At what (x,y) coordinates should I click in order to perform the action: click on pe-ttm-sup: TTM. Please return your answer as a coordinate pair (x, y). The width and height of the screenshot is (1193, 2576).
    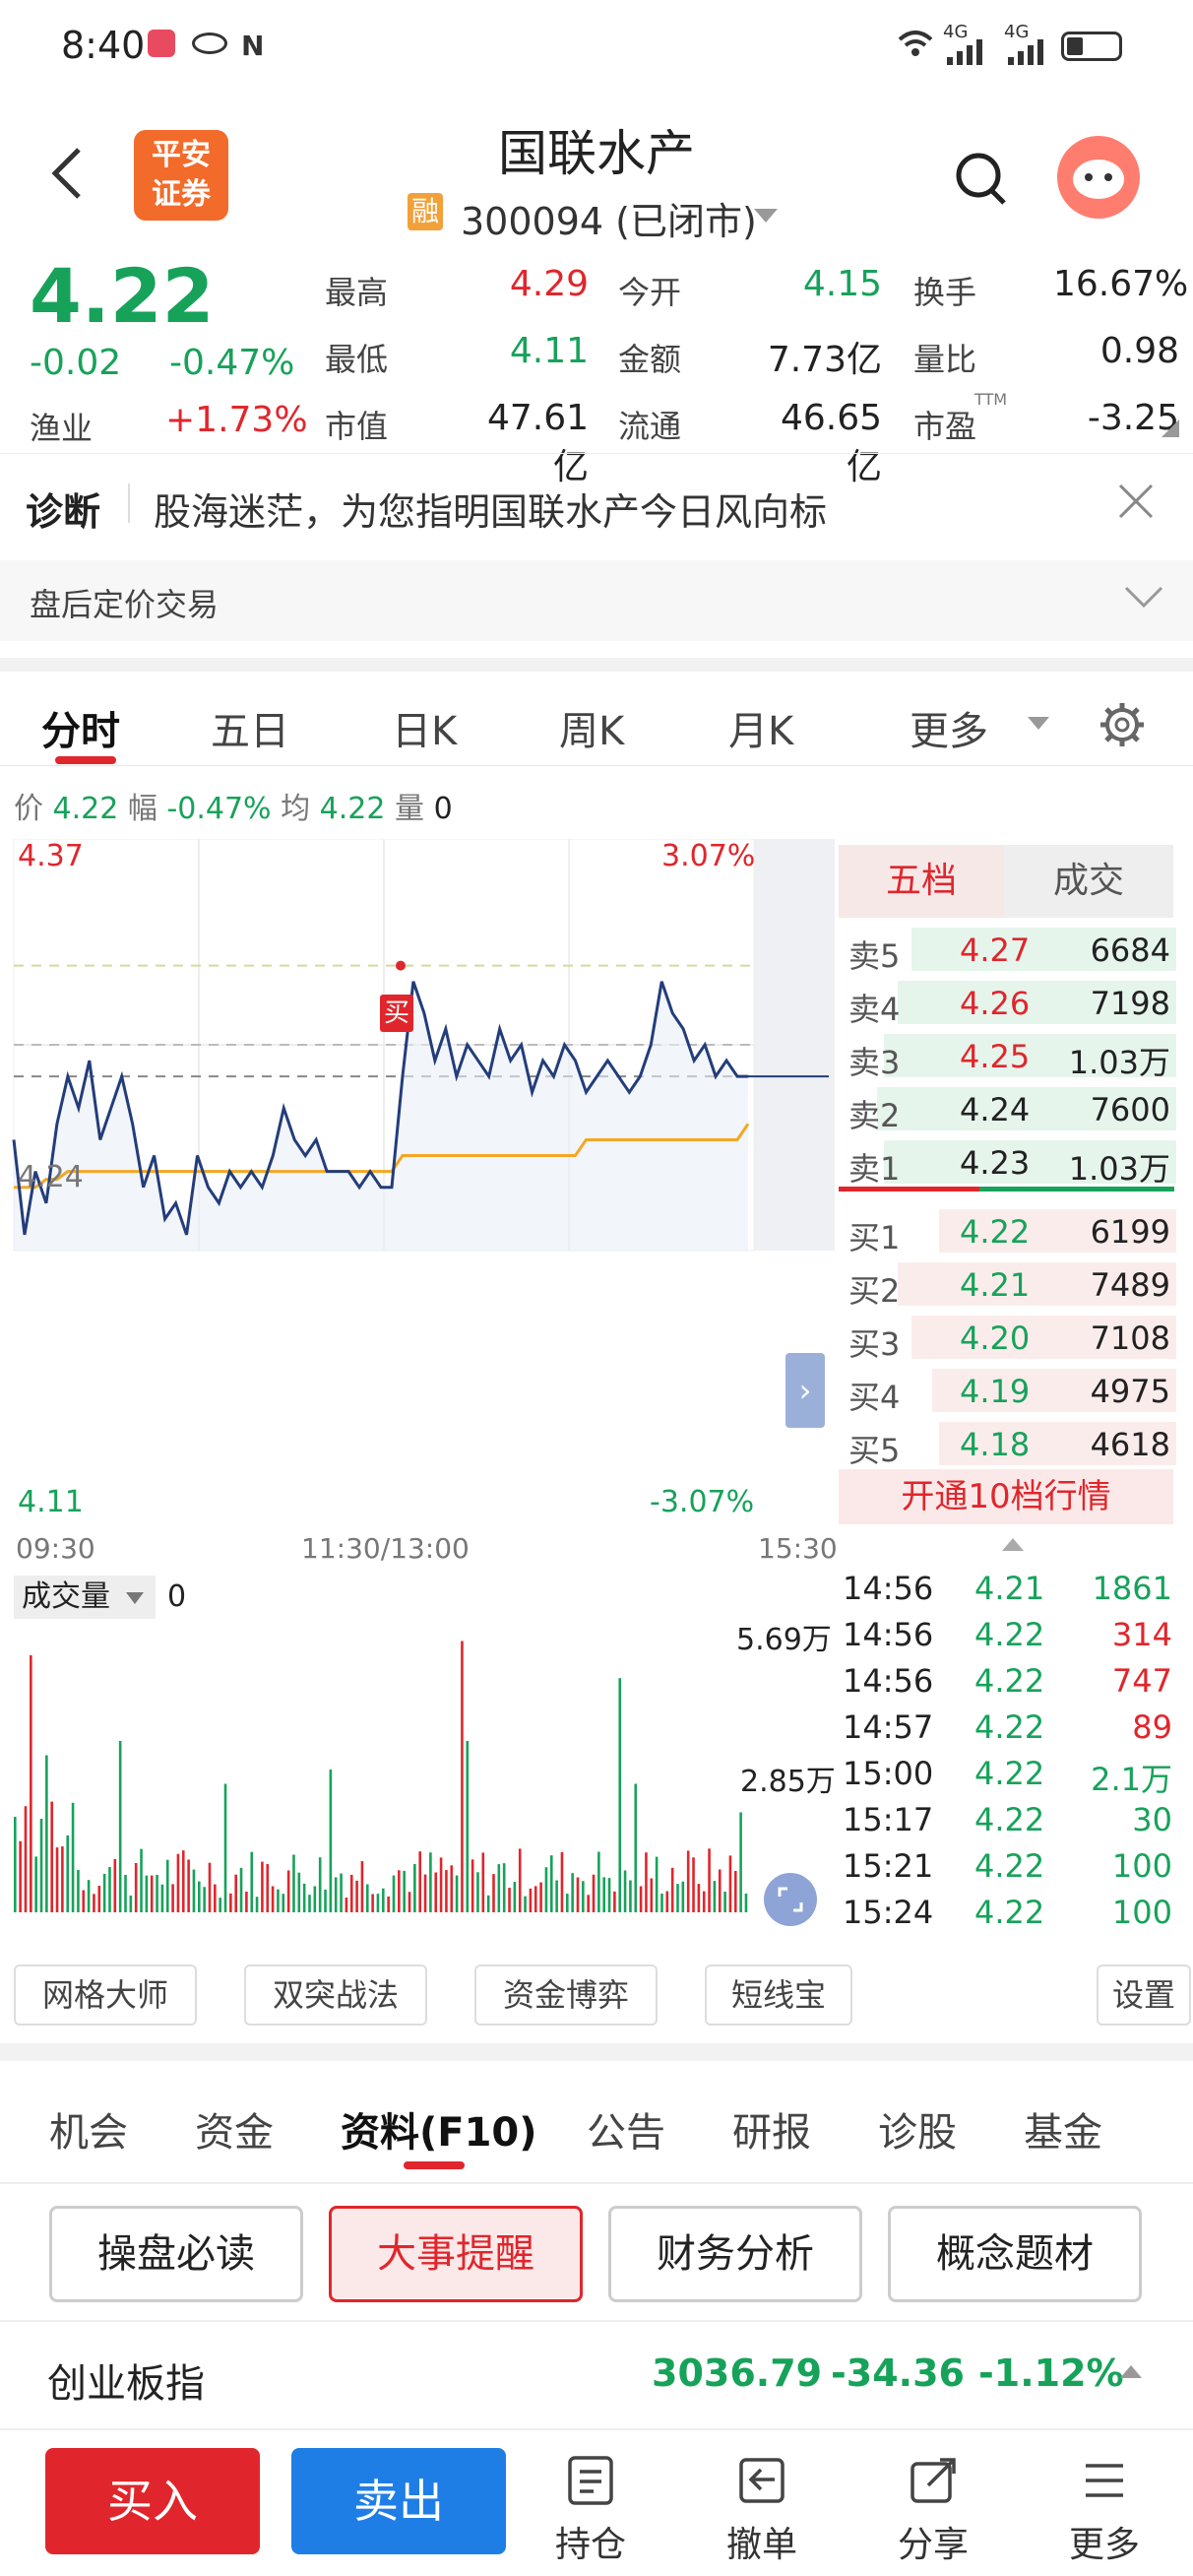
    Looking at the image, I should click on (991, 399).